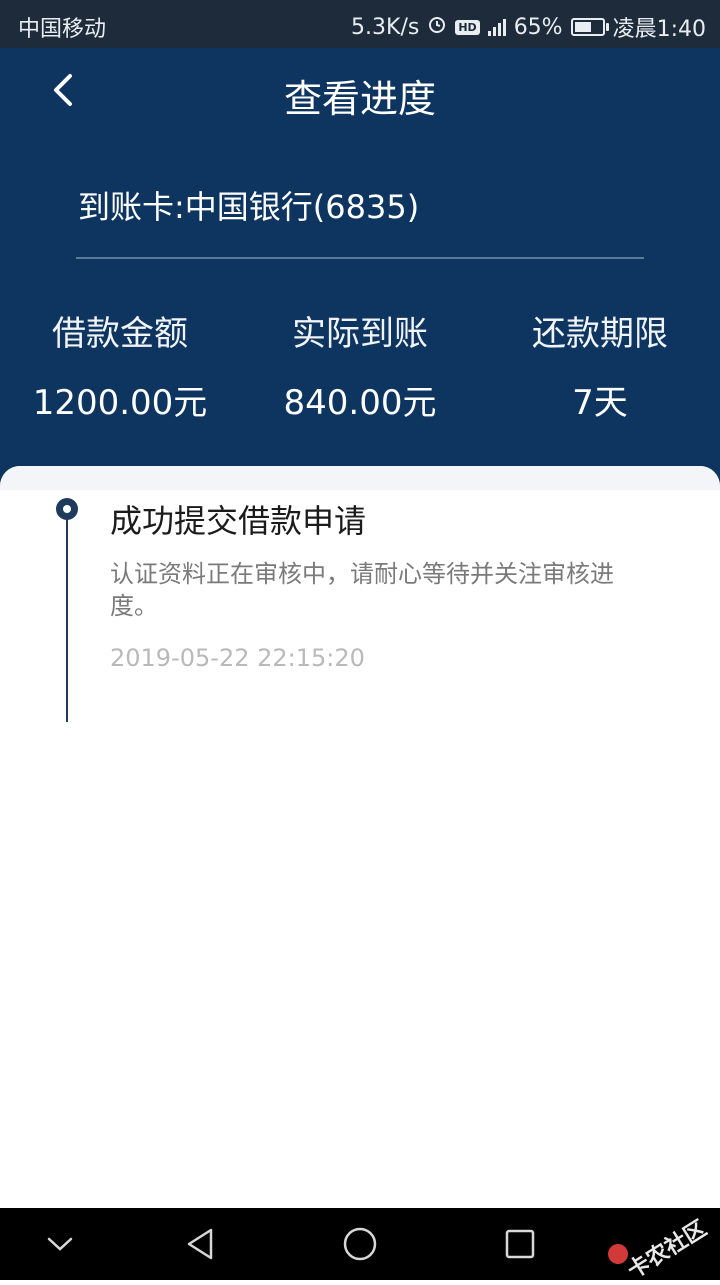  Describe the element at coordinates (249, 207) in the screenshot. I see `receiving-card-label: 到账卡:中国银行(6835)` at that location.